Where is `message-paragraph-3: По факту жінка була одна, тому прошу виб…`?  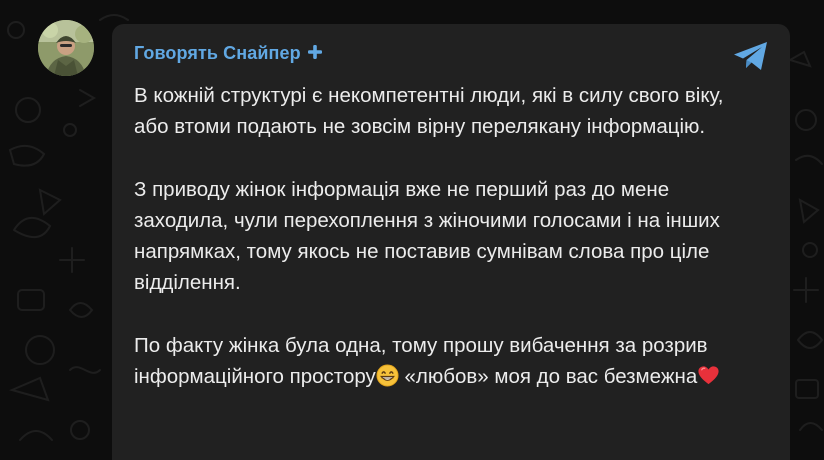 message-paragraph-3: По факту жінка була одна, тому прошу виб… is located at coordinates (439, 361).